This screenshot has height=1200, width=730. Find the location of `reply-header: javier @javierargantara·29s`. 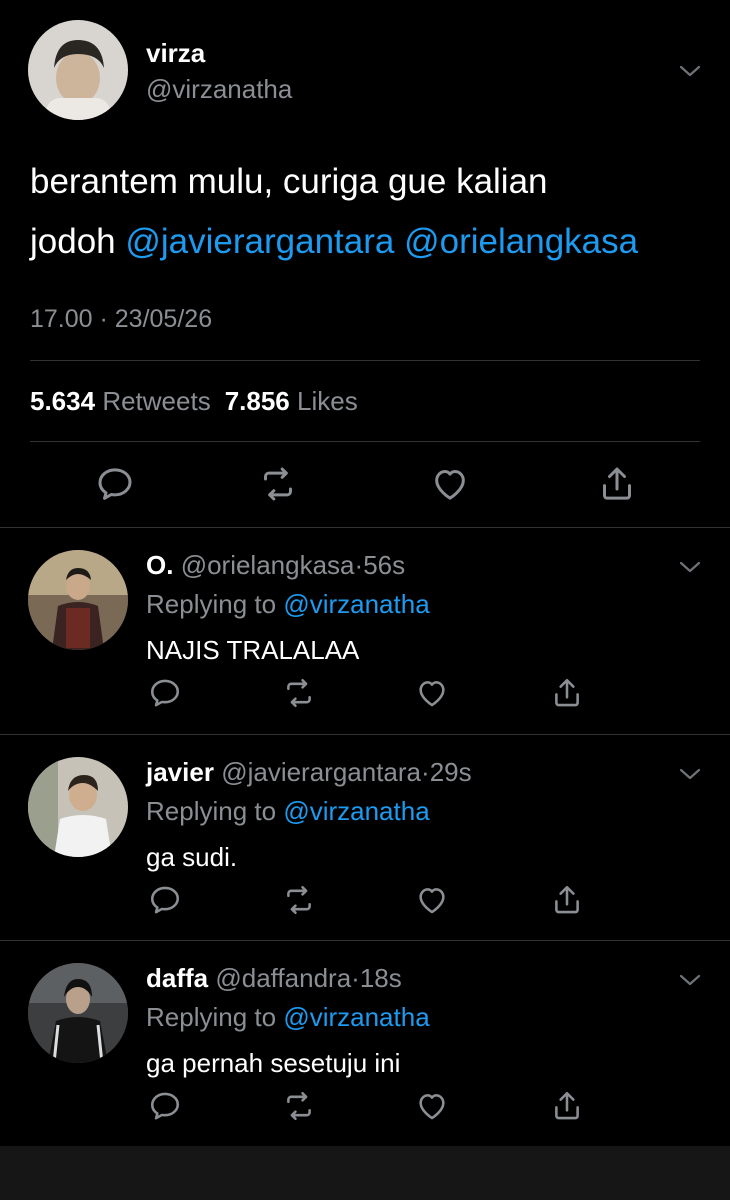

reply-header: javier @javierargantara·29s is located at coordinates (309, 772).